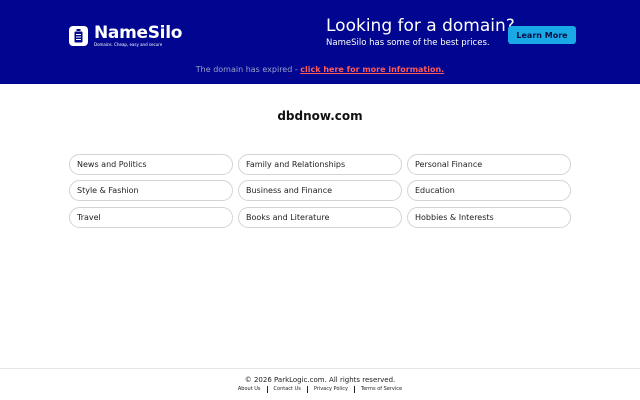 The image size is (640, 400). I want to click on banner-headline: Looking for a domain?, so click(420, 26).